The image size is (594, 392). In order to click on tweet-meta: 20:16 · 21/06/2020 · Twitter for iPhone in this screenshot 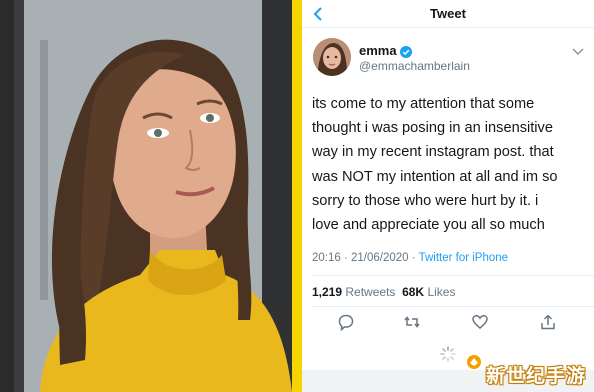, I will do `click(410, 258)`.